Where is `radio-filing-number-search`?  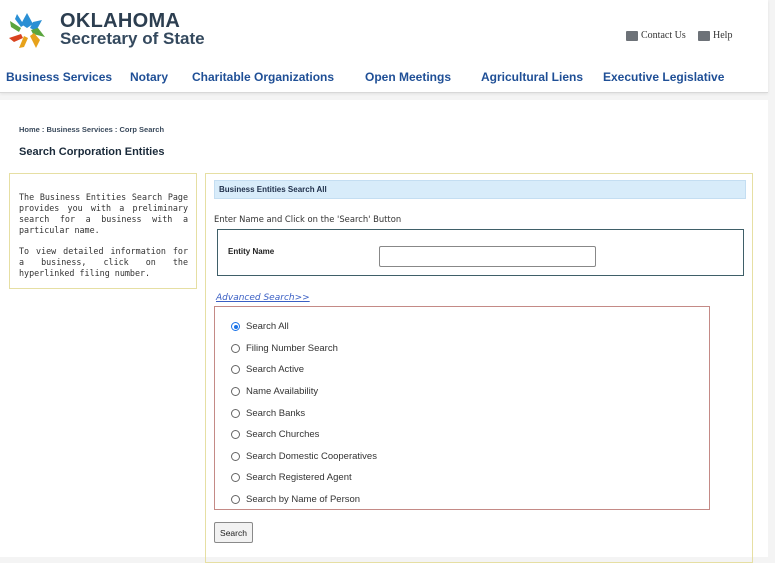
radio-filing-number-search is located at coordinates (235, 348).